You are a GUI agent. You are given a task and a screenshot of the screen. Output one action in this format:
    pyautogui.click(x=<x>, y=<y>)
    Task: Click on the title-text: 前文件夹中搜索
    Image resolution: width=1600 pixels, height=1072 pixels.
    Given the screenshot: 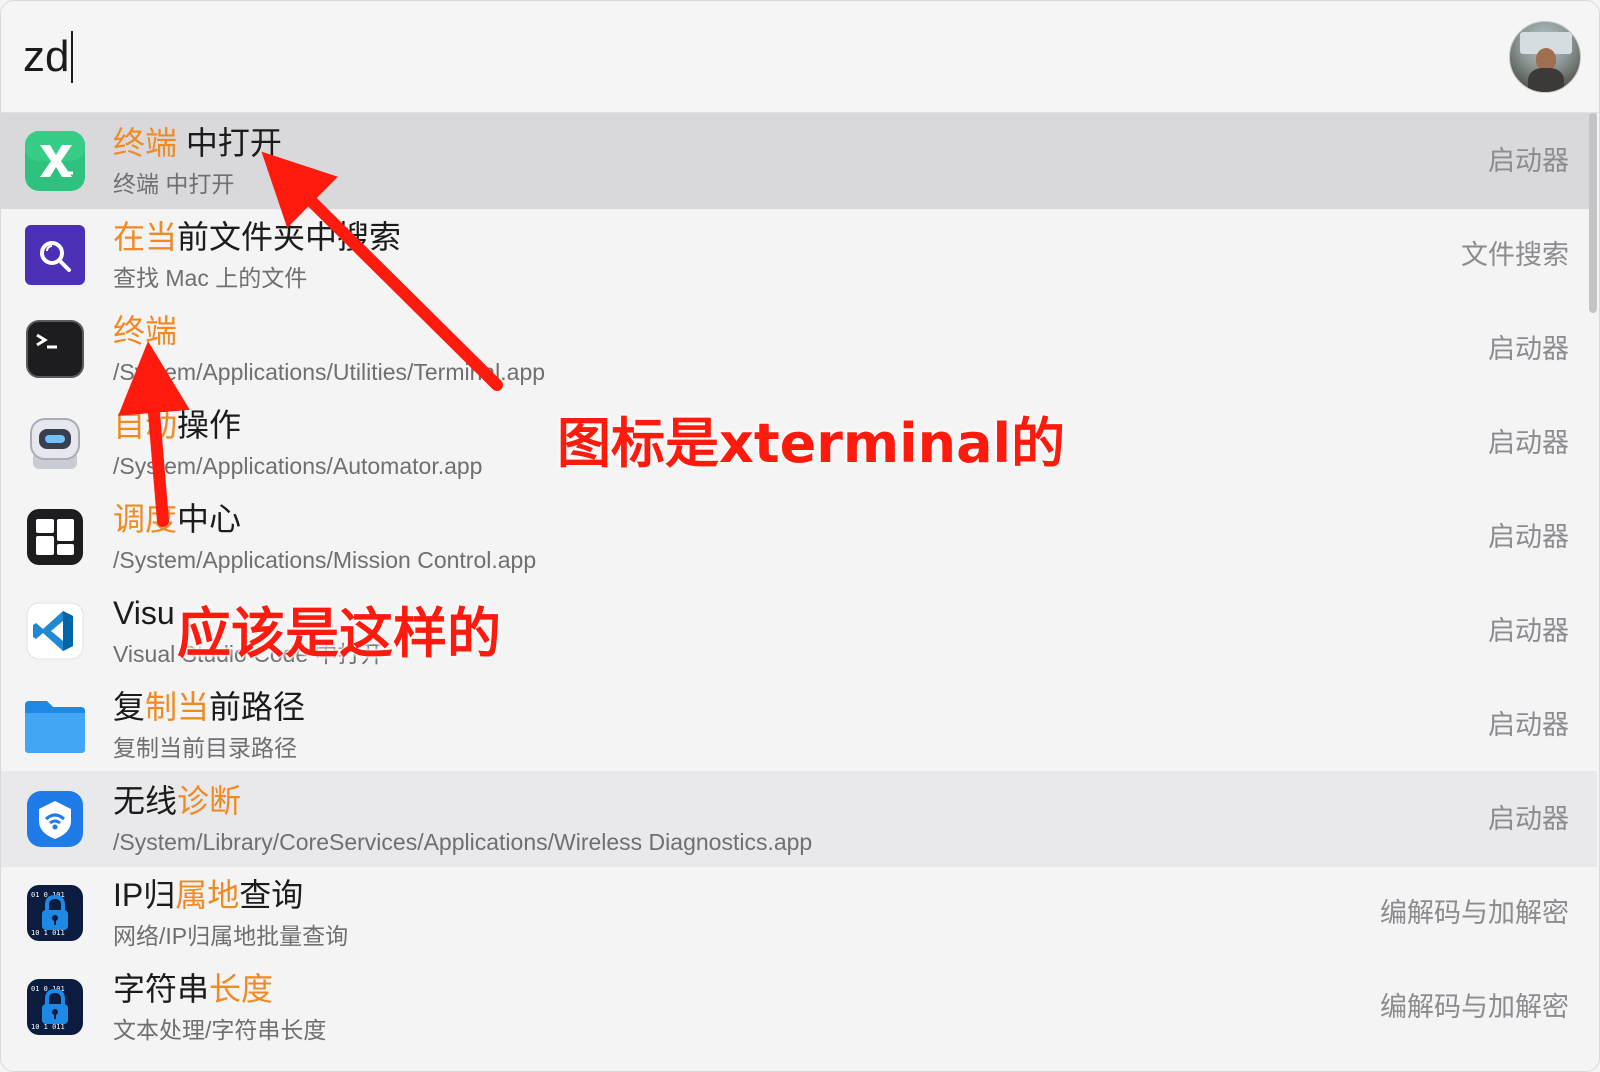 What is the action you would take?
    pyautogui.click(x=289, y=237)
    